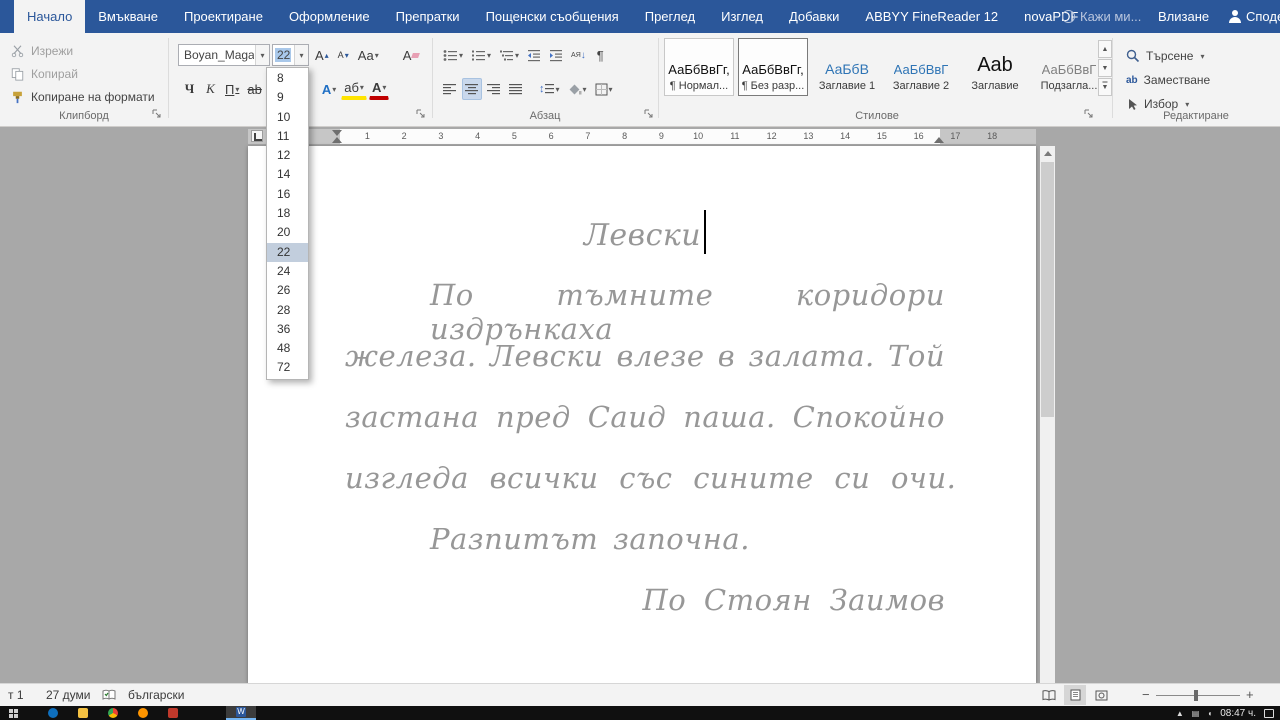 This screenshot has width=1280, height=720. What do you see at coordinates (1105, 87) in the screenshot?
I see `gallery-more-button: ▼ ═` at bounding box center [1105, 87].